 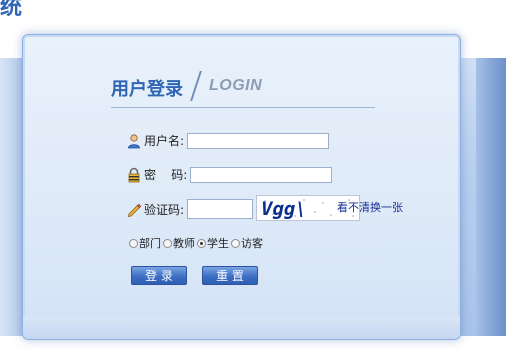 I want to click on login-title: 用户登录, so click(x=147, y=89).